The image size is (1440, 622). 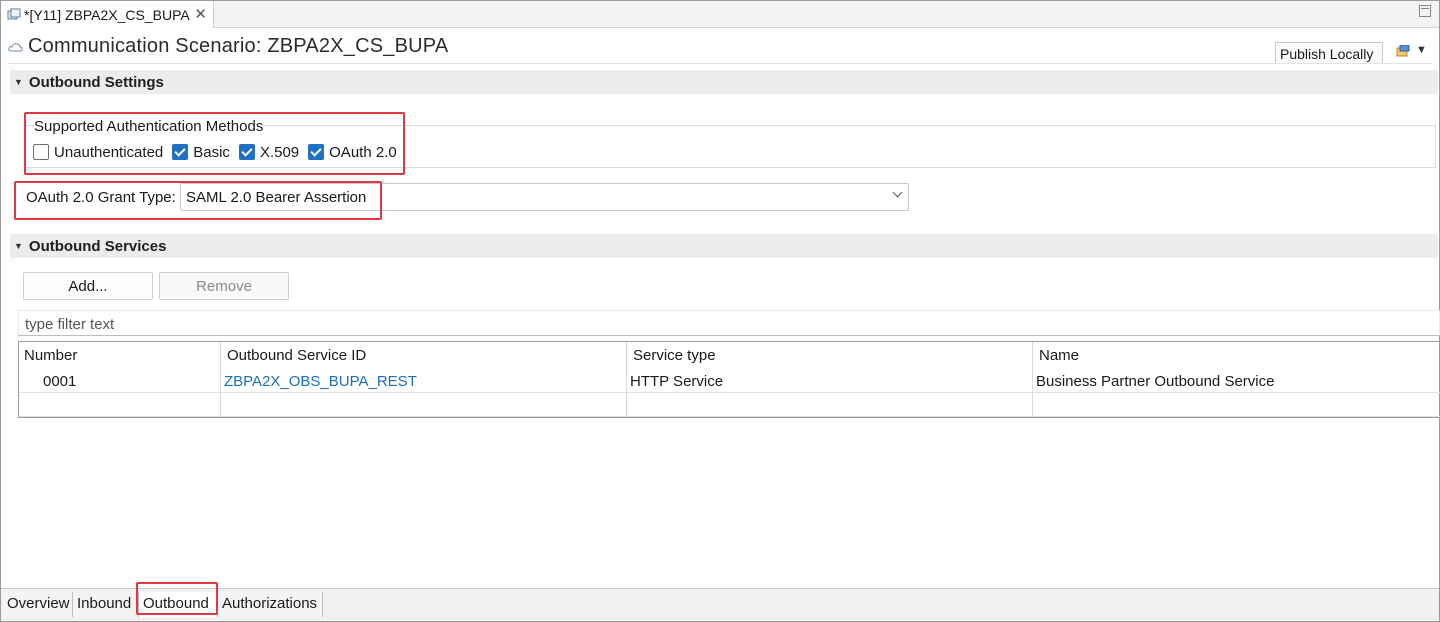 I want to click on tab-overview: Overview, so click(x=38, y=604).